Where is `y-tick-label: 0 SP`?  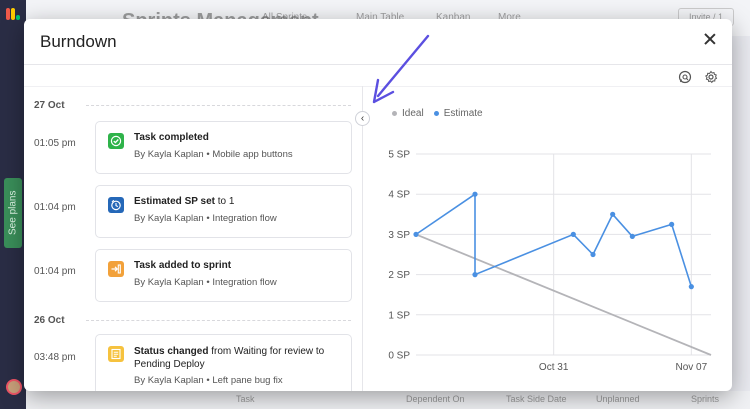 y-tick-label: 0 SP is located at coordinates (399, 356).